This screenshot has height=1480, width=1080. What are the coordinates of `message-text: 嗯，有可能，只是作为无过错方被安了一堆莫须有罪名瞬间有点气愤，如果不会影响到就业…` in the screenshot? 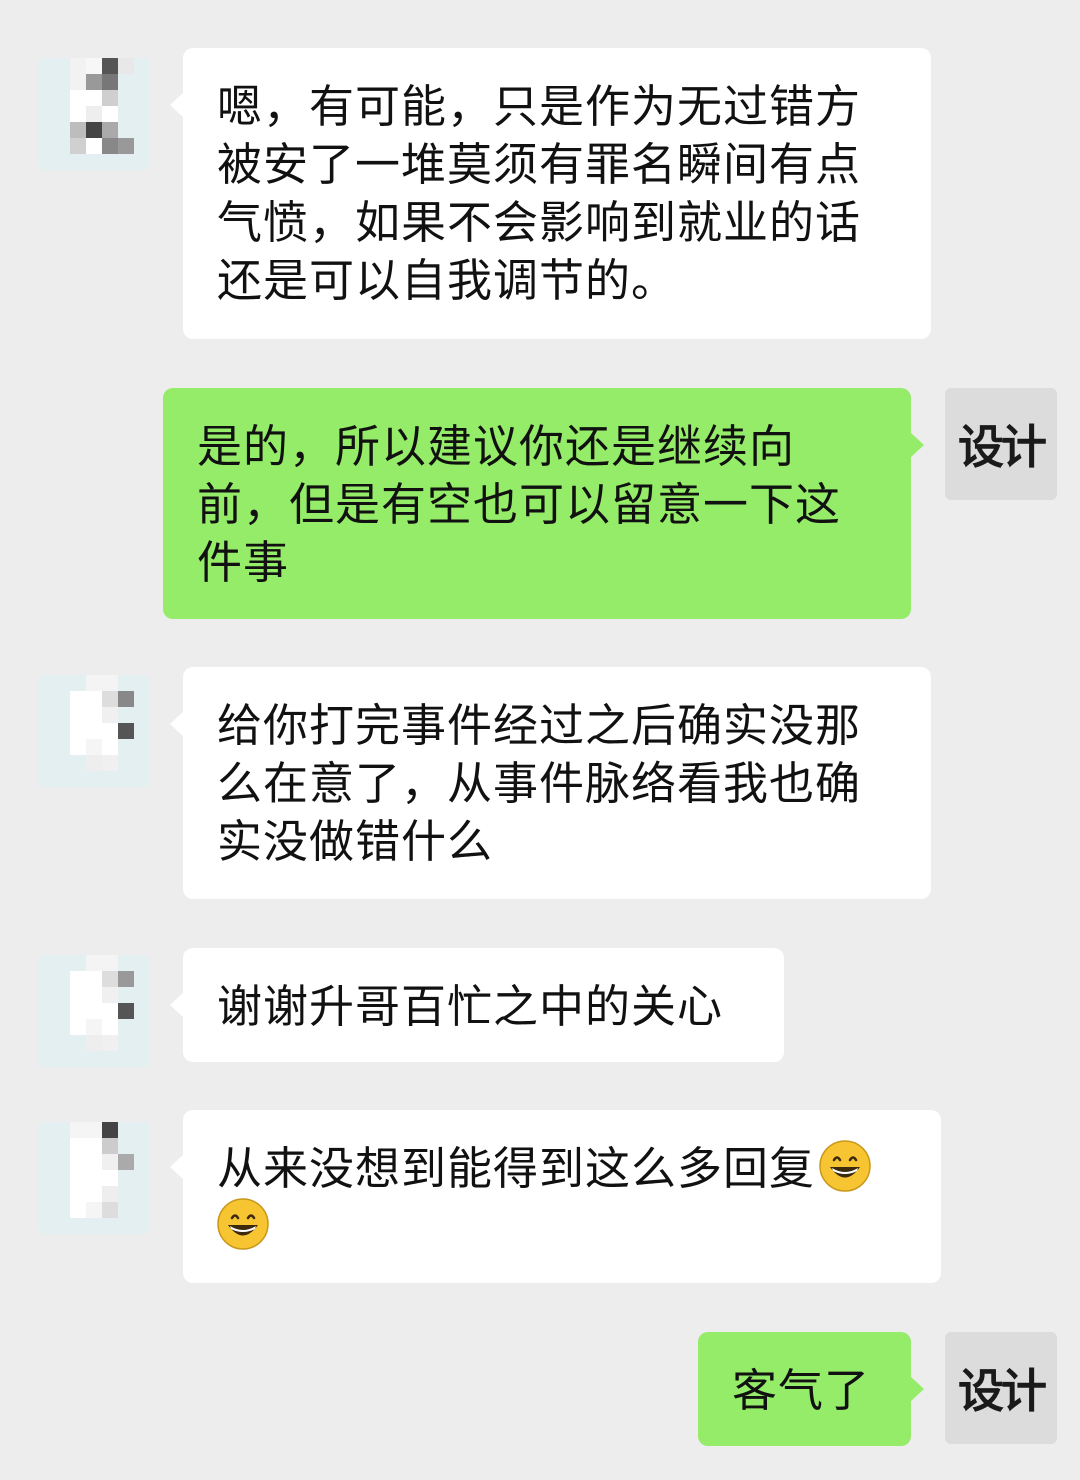 It's located at (539, 193).